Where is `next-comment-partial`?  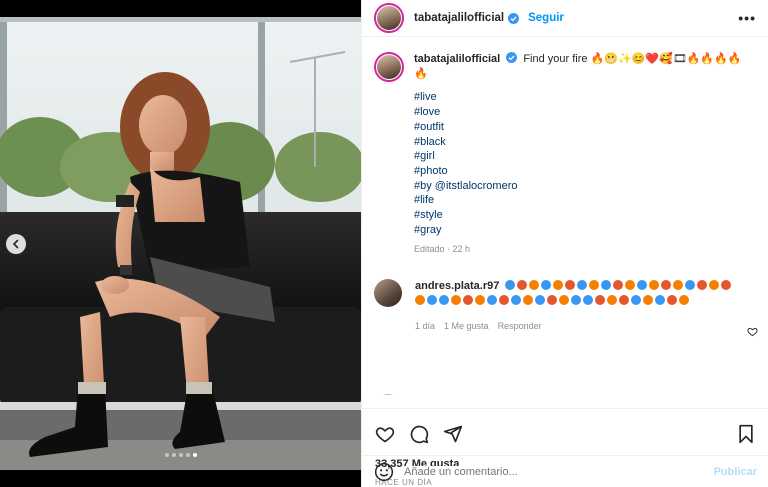 next-comment-partial is located at coordinates (489, 391).